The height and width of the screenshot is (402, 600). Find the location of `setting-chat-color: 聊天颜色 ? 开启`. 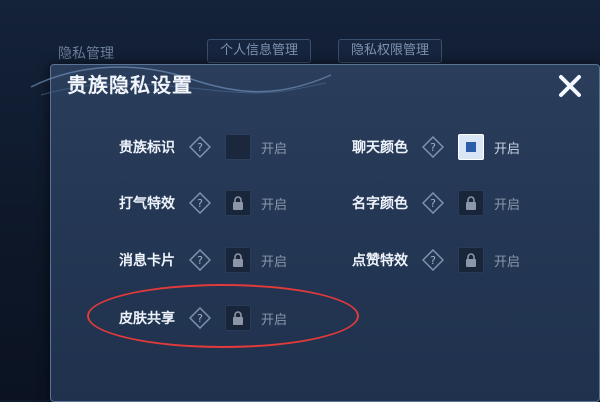

setting-chat-color: 聊天颜色 ? 开启 is located at coordinates (432, 147).